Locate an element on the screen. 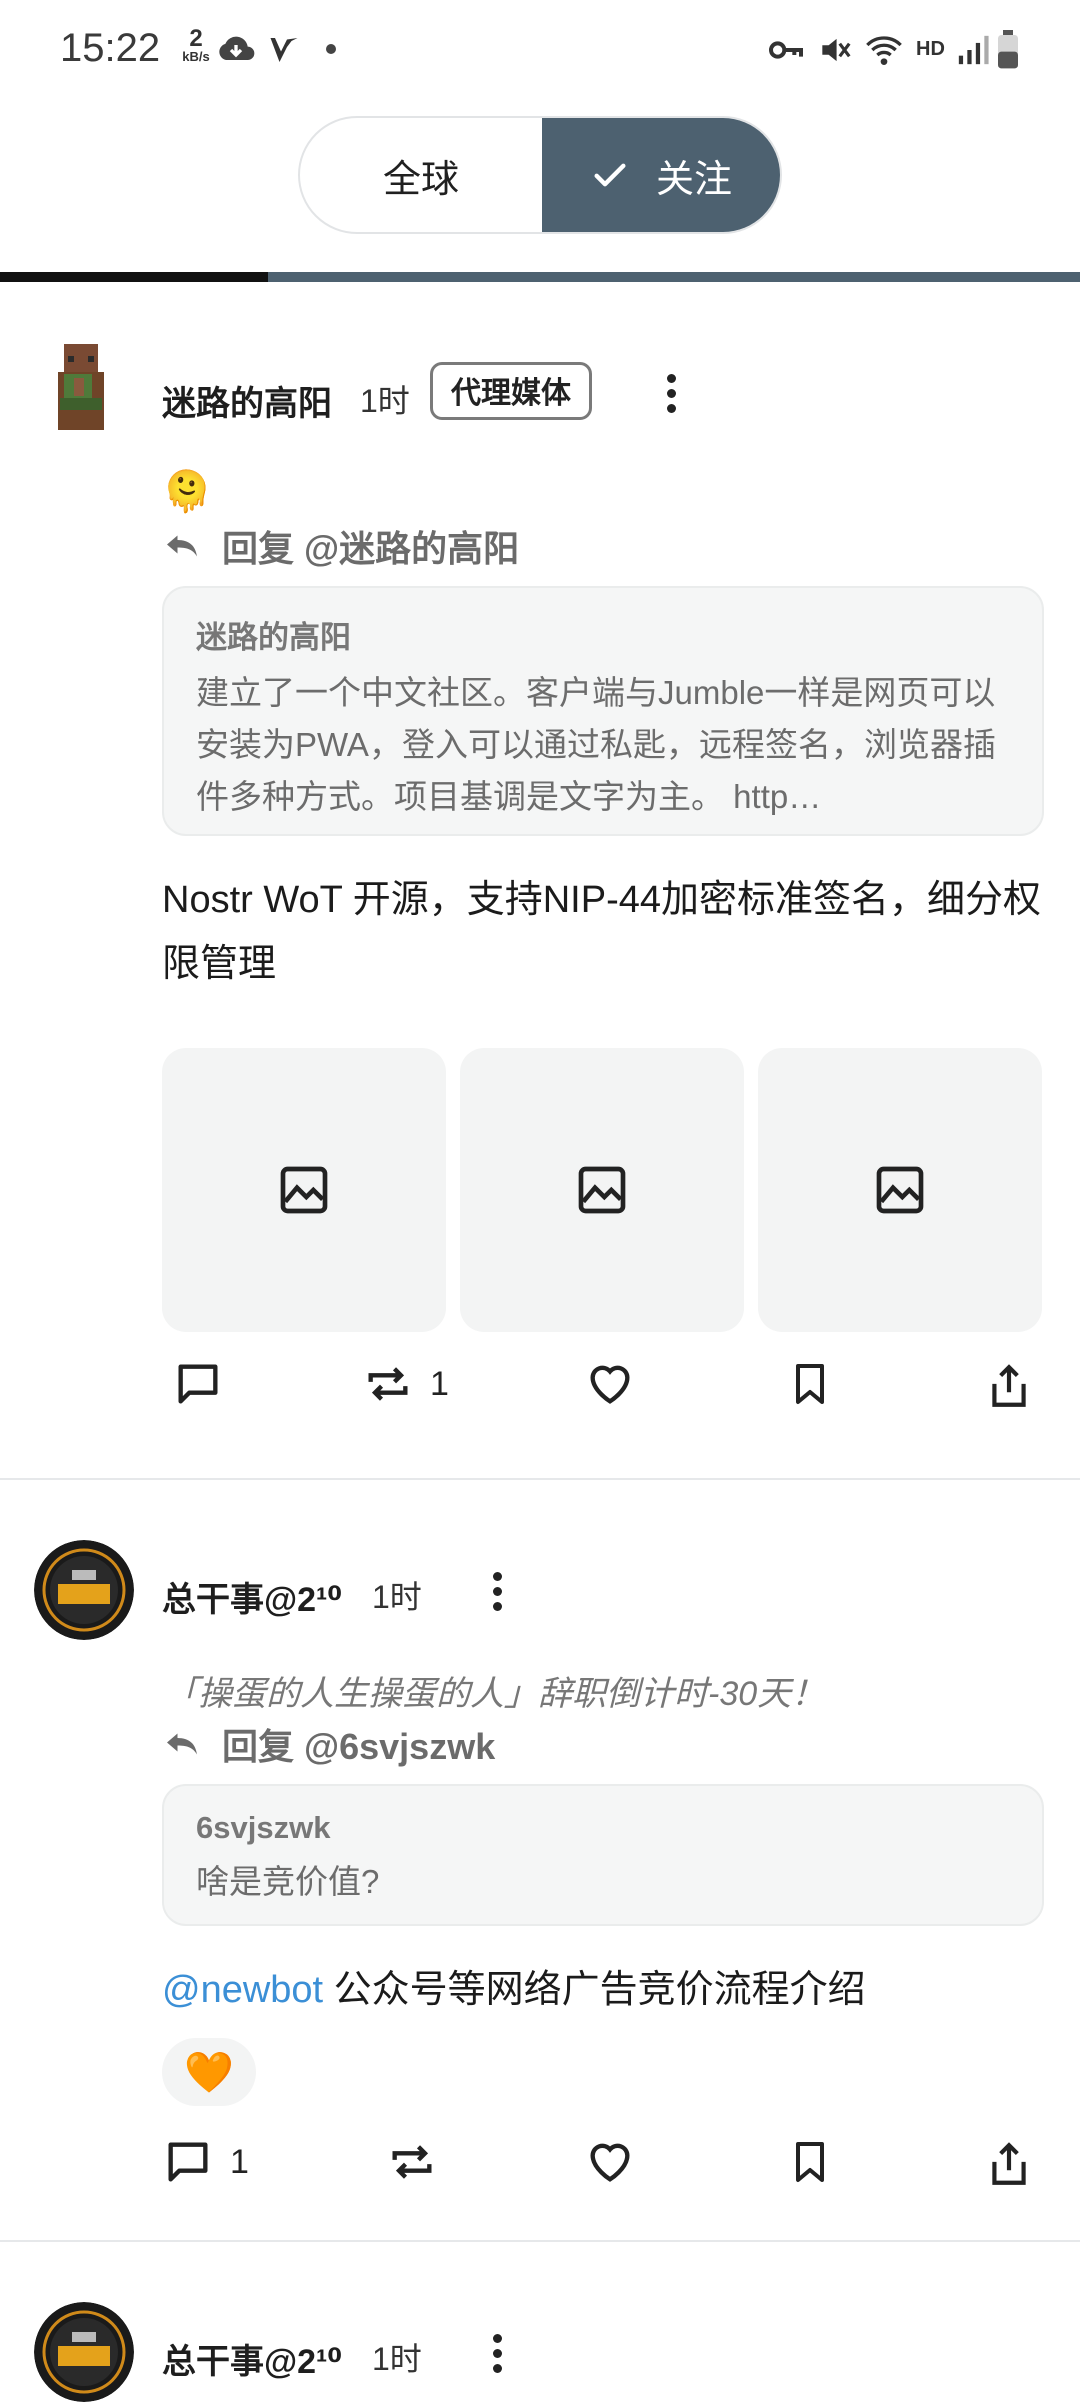  notification-dot-icon is located at coordinates (331, 49).